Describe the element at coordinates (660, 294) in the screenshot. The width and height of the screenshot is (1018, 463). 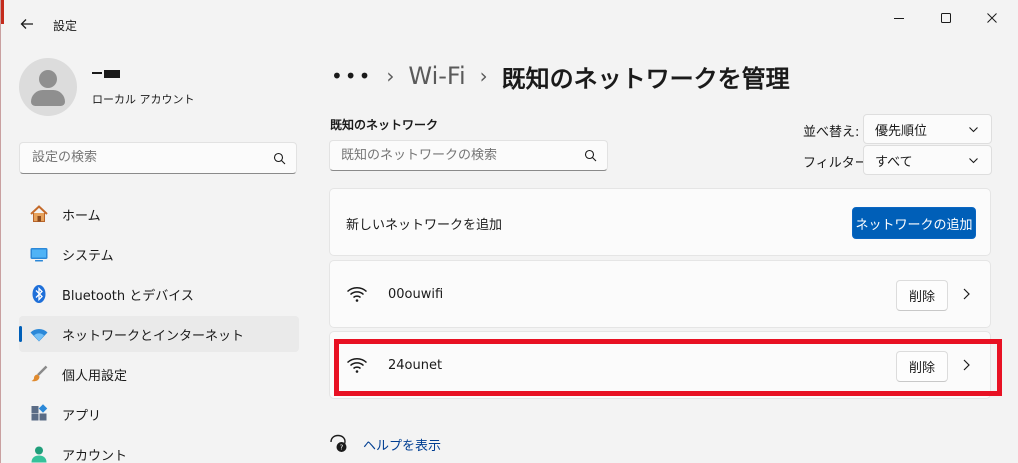
I see `network-row: 00ouwifi 削除` at that location.